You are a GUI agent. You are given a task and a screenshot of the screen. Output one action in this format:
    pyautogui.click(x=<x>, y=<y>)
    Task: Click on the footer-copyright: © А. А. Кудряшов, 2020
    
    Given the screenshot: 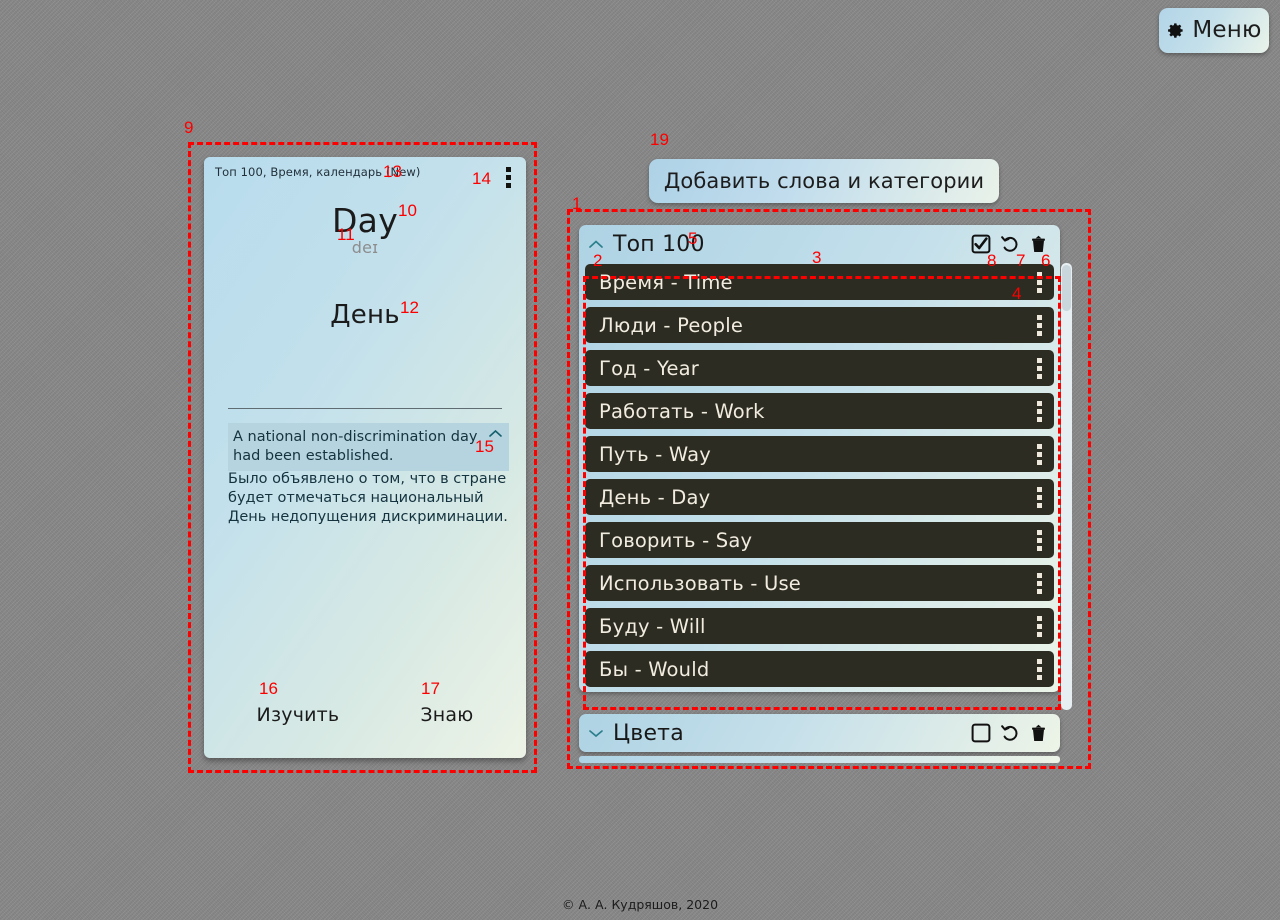 What is the action you would take?
    pyautogui.click(x=640, y=904)
    